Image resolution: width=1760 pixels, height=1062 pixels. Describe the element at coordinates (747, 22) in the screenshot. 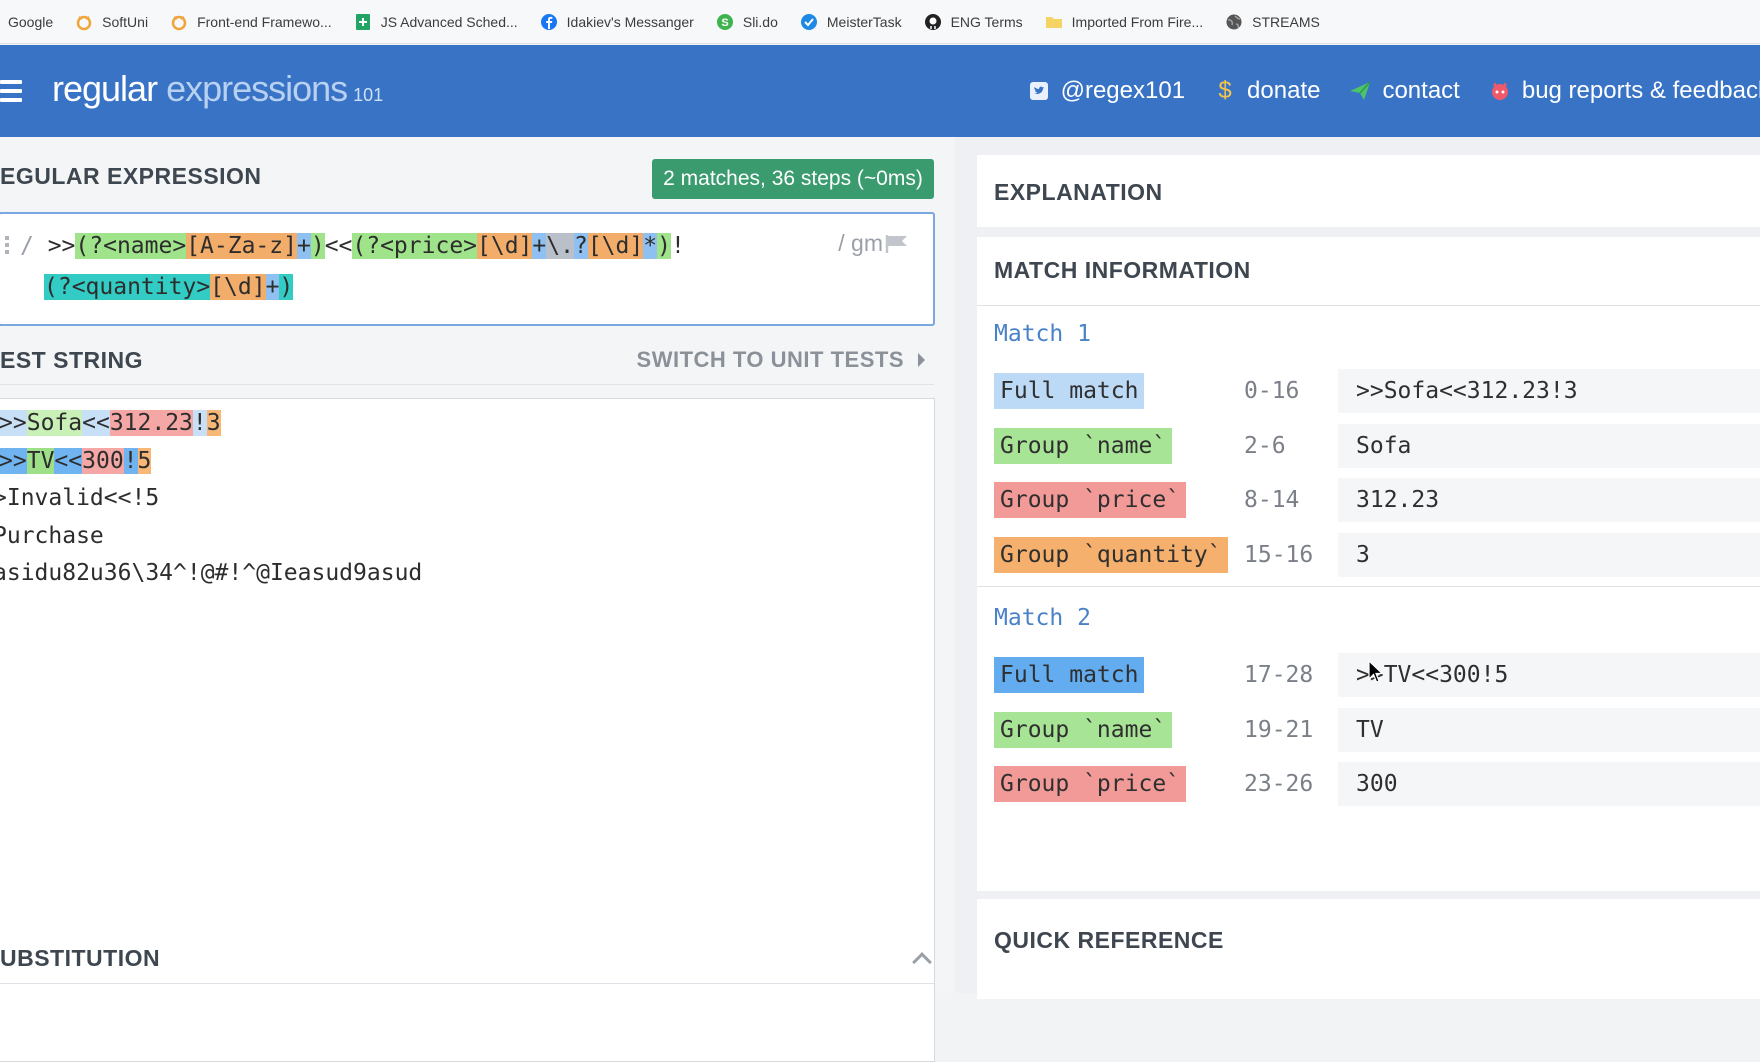

I see `bookmark-item: S Sli.do` at that location.